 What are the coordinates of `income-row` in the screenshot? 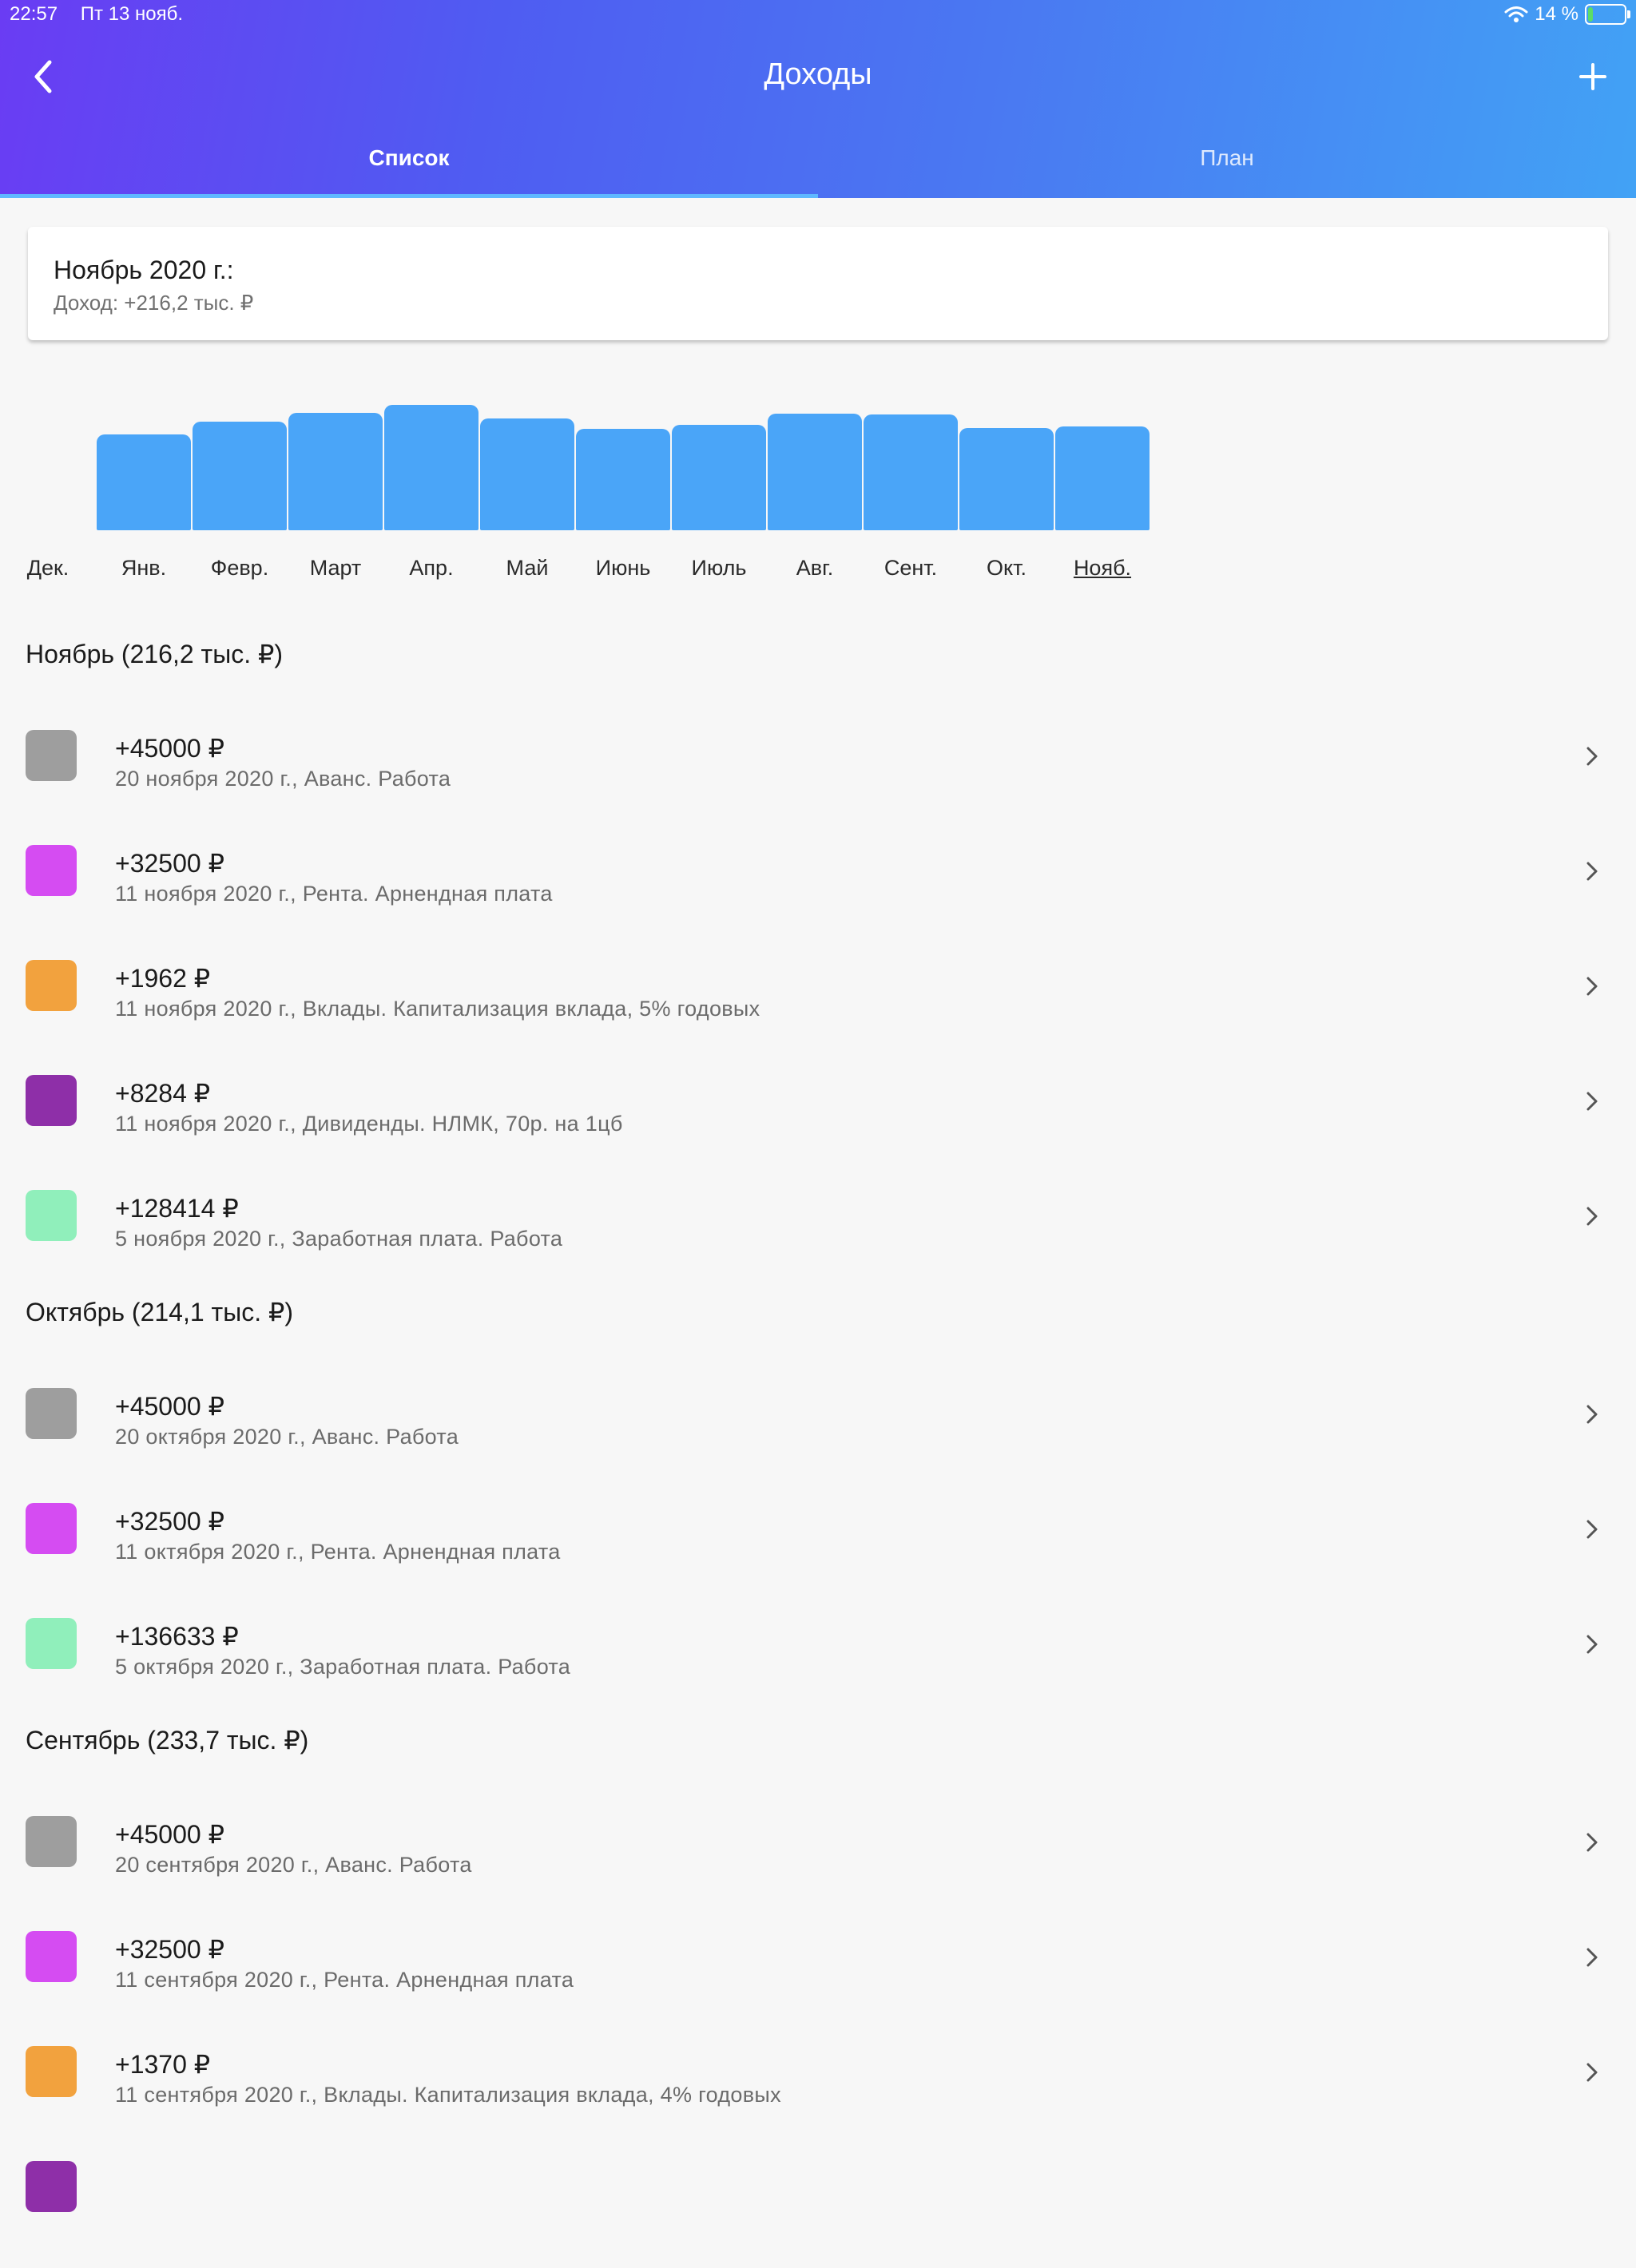 It's located at (818, 2211).